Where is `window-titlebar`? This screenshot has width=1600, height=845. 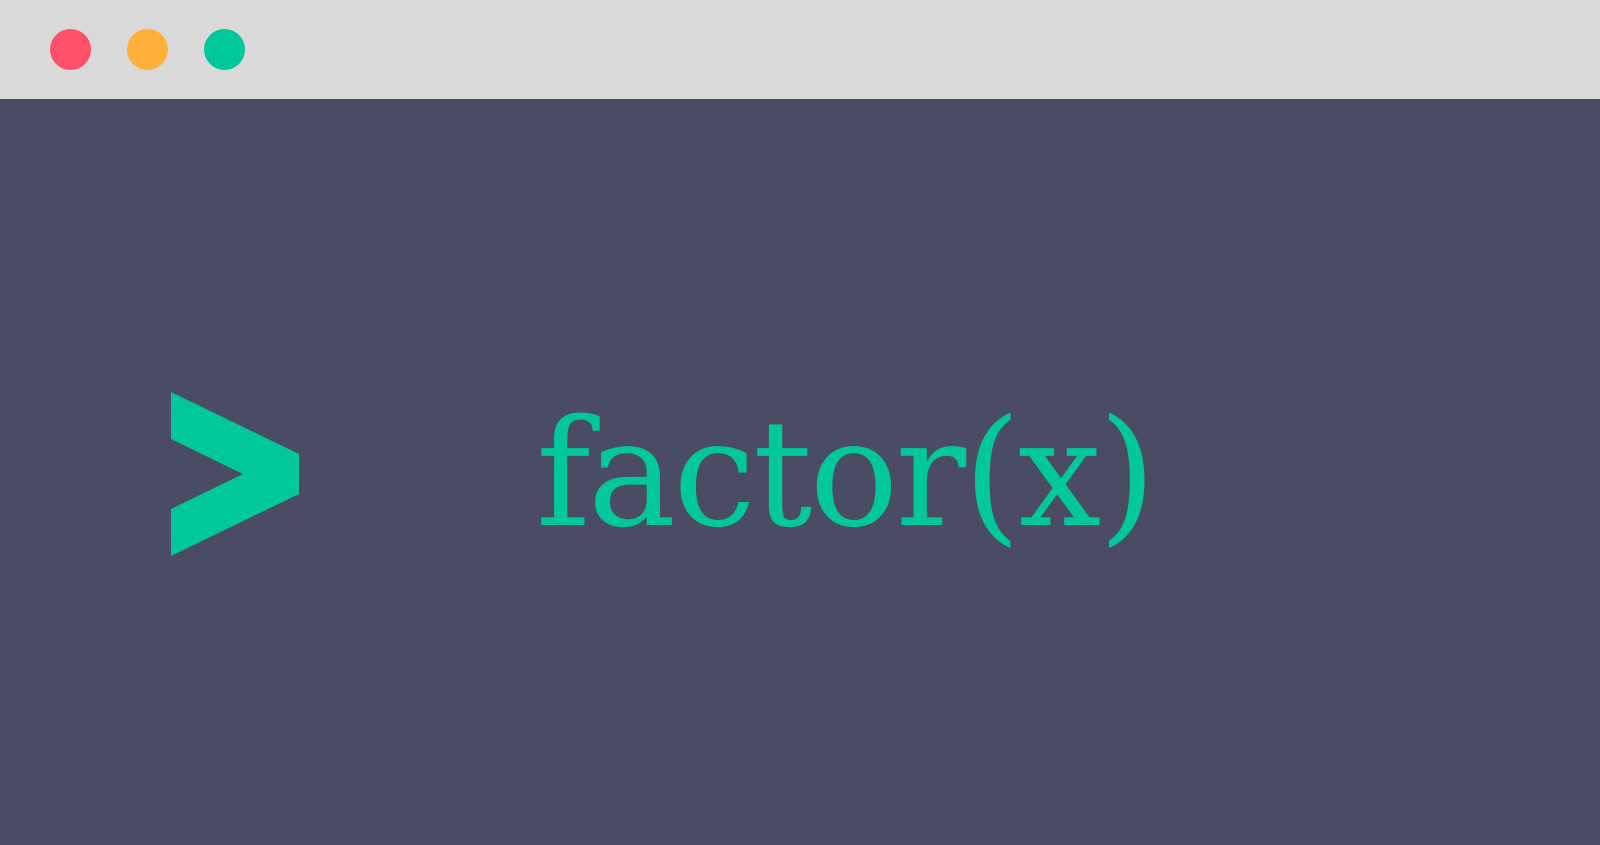
window-titlebar is located at coordinates (800, 49).